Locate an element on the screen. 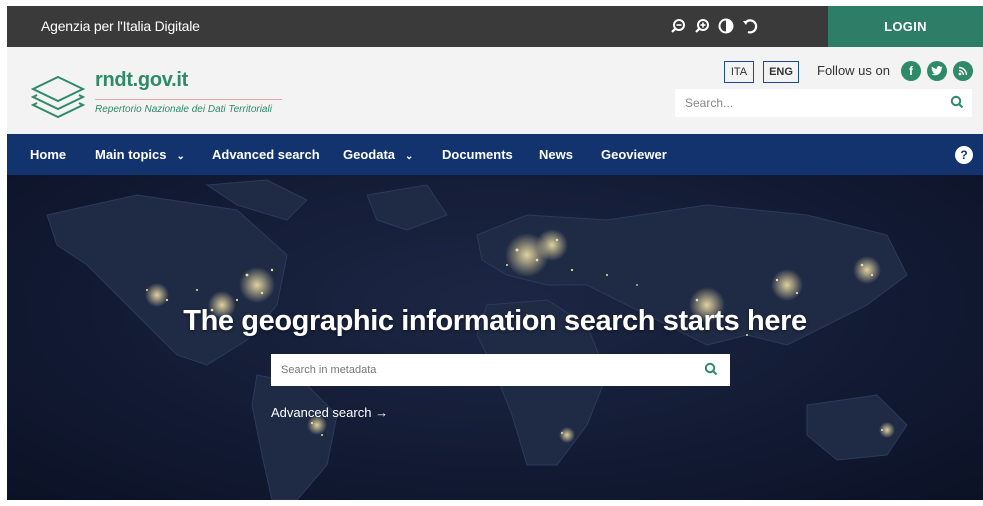 This screenshot has width=983, height=506. top-bar: Agenzia per l'Italia Digitale LOGIN is located at coordinates (495, 26).